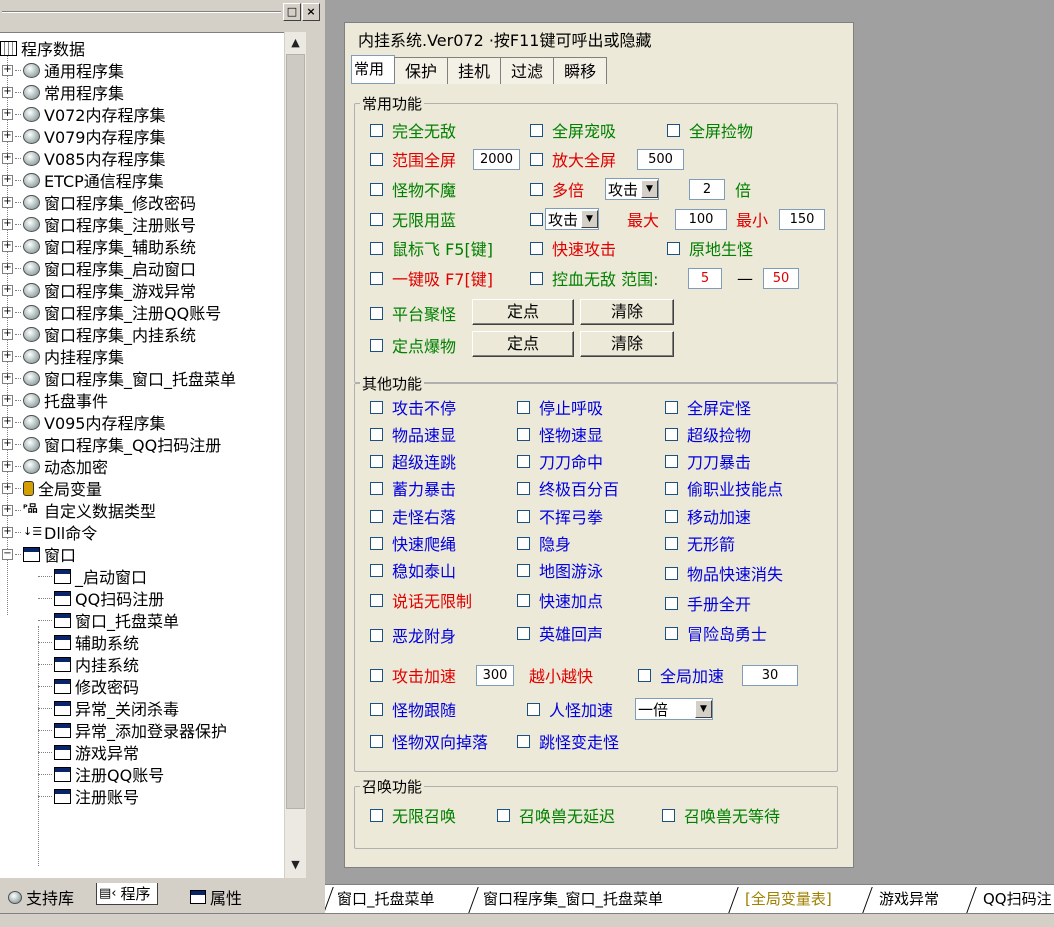  Describe the element at coordinates (111, 444) in the screenshot. I see `tree-item: + 窗口程序集_QQ扫码注册` at that location.